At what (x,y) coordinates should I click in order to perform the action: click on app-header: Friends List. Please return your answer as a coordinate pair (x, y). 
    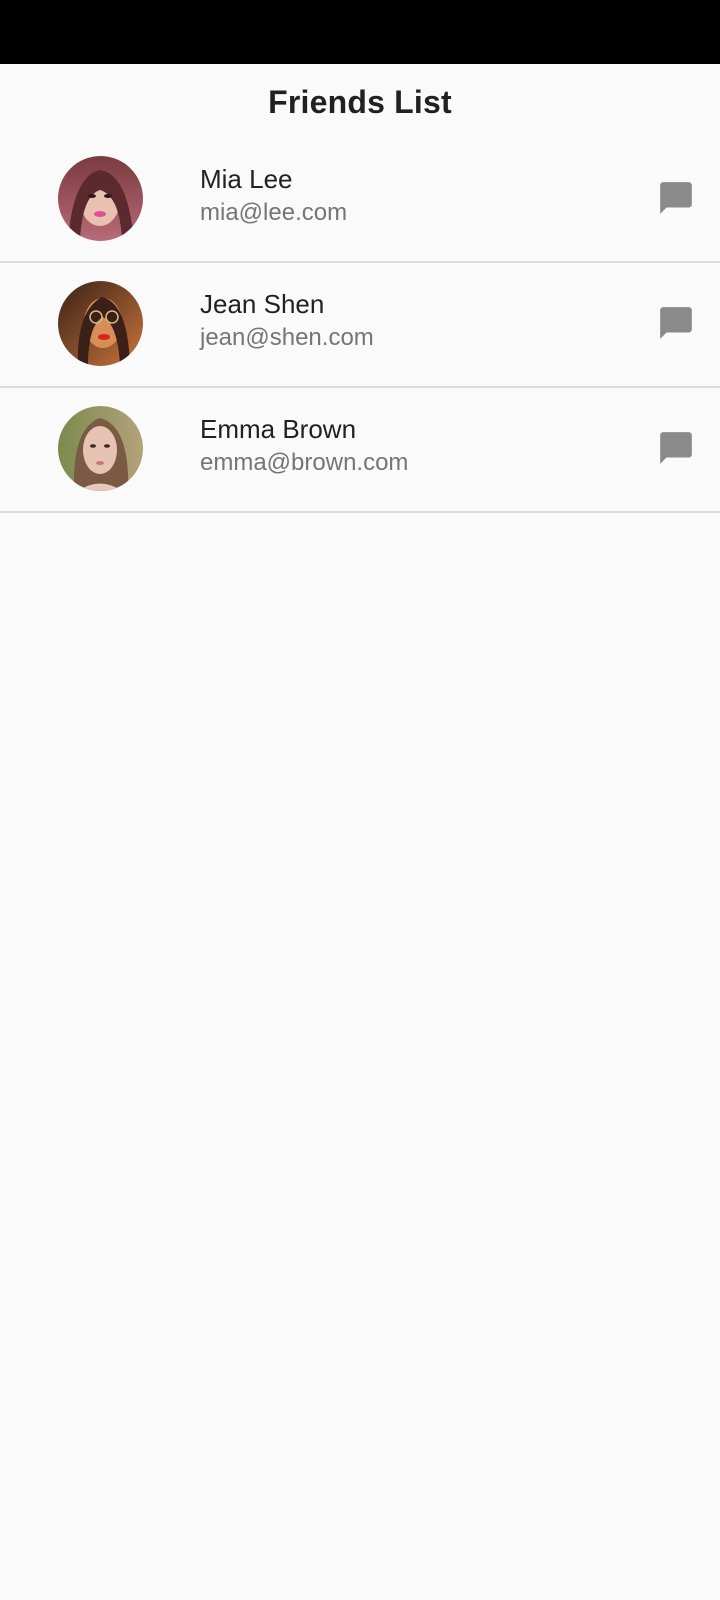
    Looking at the image, I should click on (360, 100).